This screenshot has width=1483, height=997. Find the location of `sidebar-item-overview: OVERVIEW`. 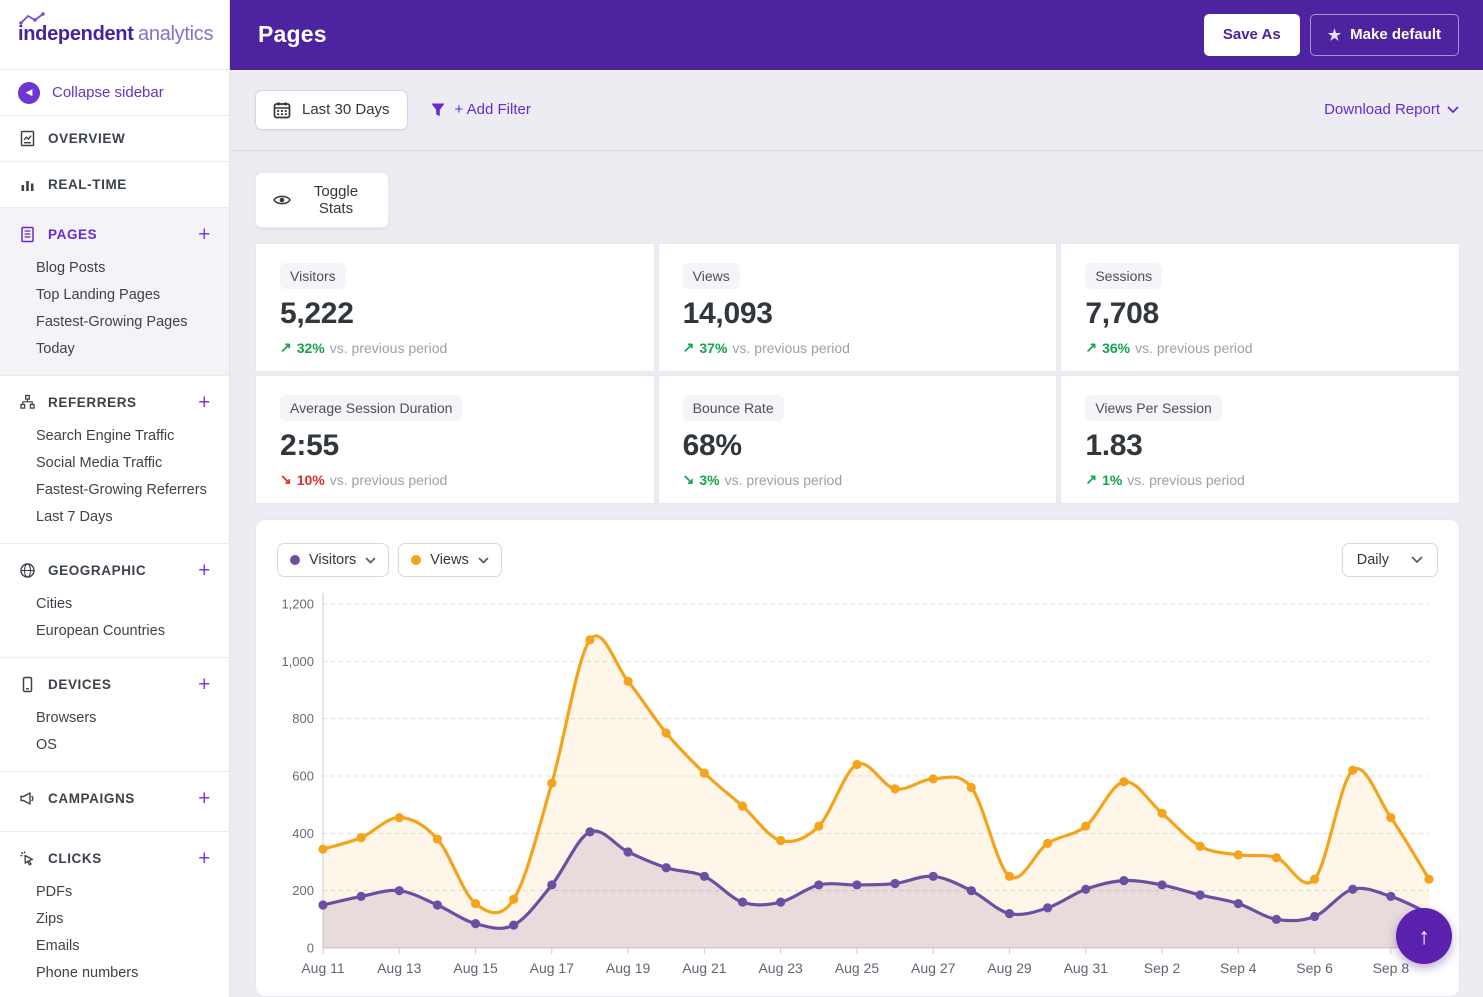

sidebar-item-overview: OVERVIEW is located at coordinates (114, 139).